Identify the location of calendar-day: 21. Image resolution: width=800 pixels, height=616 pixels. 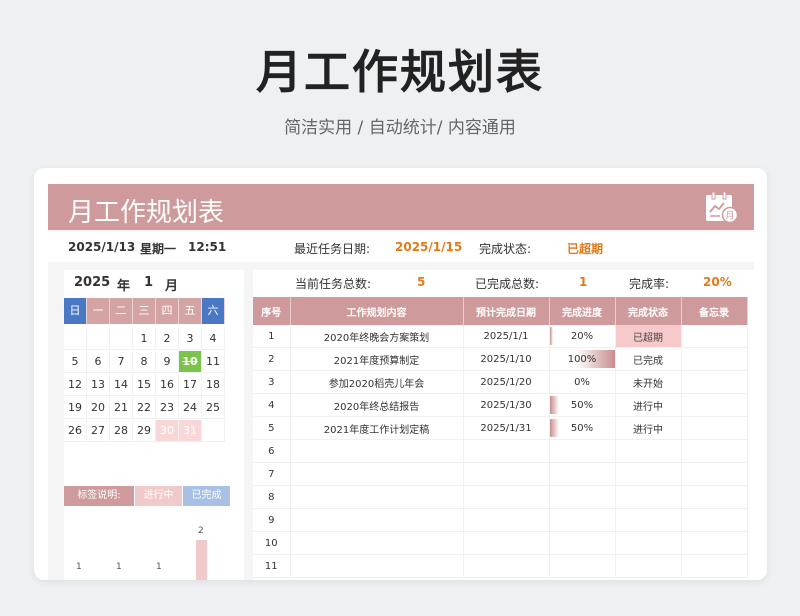
(121, 408).